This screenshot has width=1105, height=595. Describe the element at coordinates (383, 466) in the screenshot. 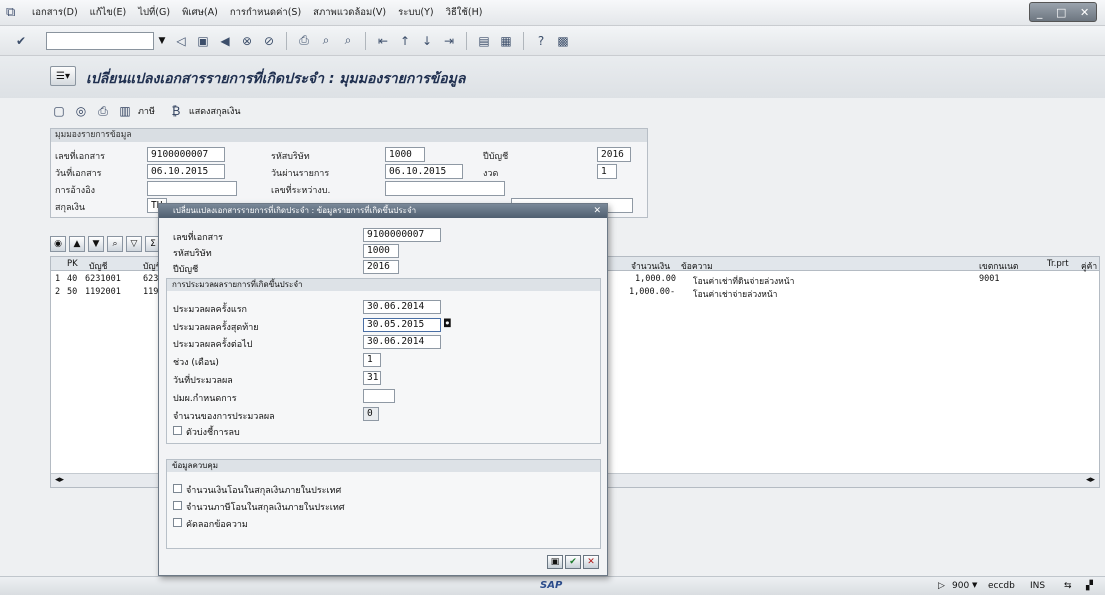

I see `group-title: ข้อมูลควบคุม` at that location.